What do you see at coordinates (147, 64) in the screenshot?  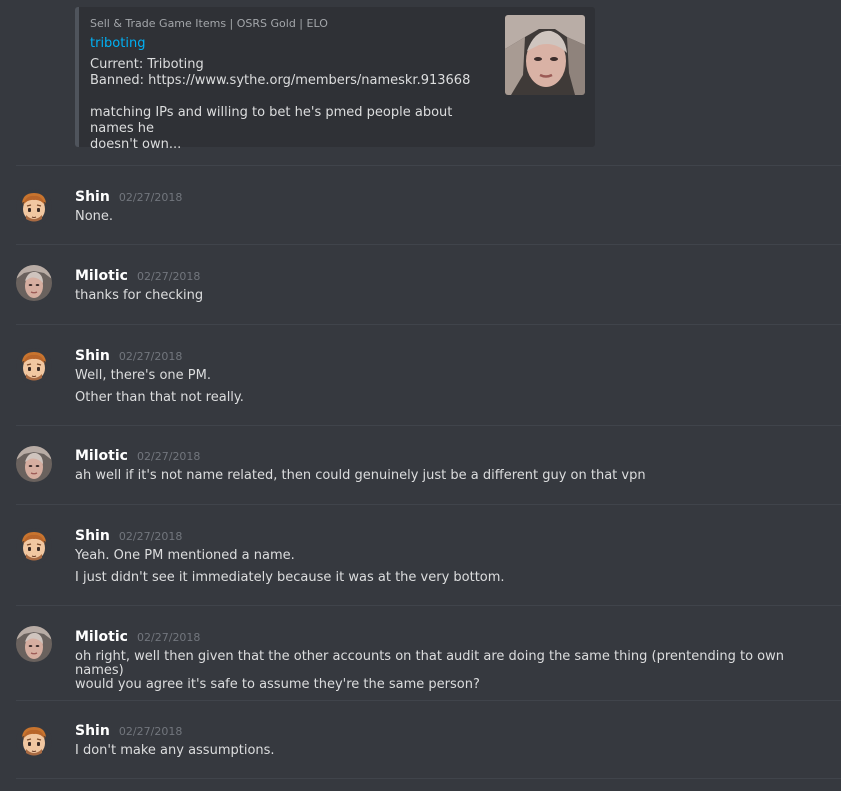 I see `embed-description-line: Current: Triboting` at bounding box center [147, 64].